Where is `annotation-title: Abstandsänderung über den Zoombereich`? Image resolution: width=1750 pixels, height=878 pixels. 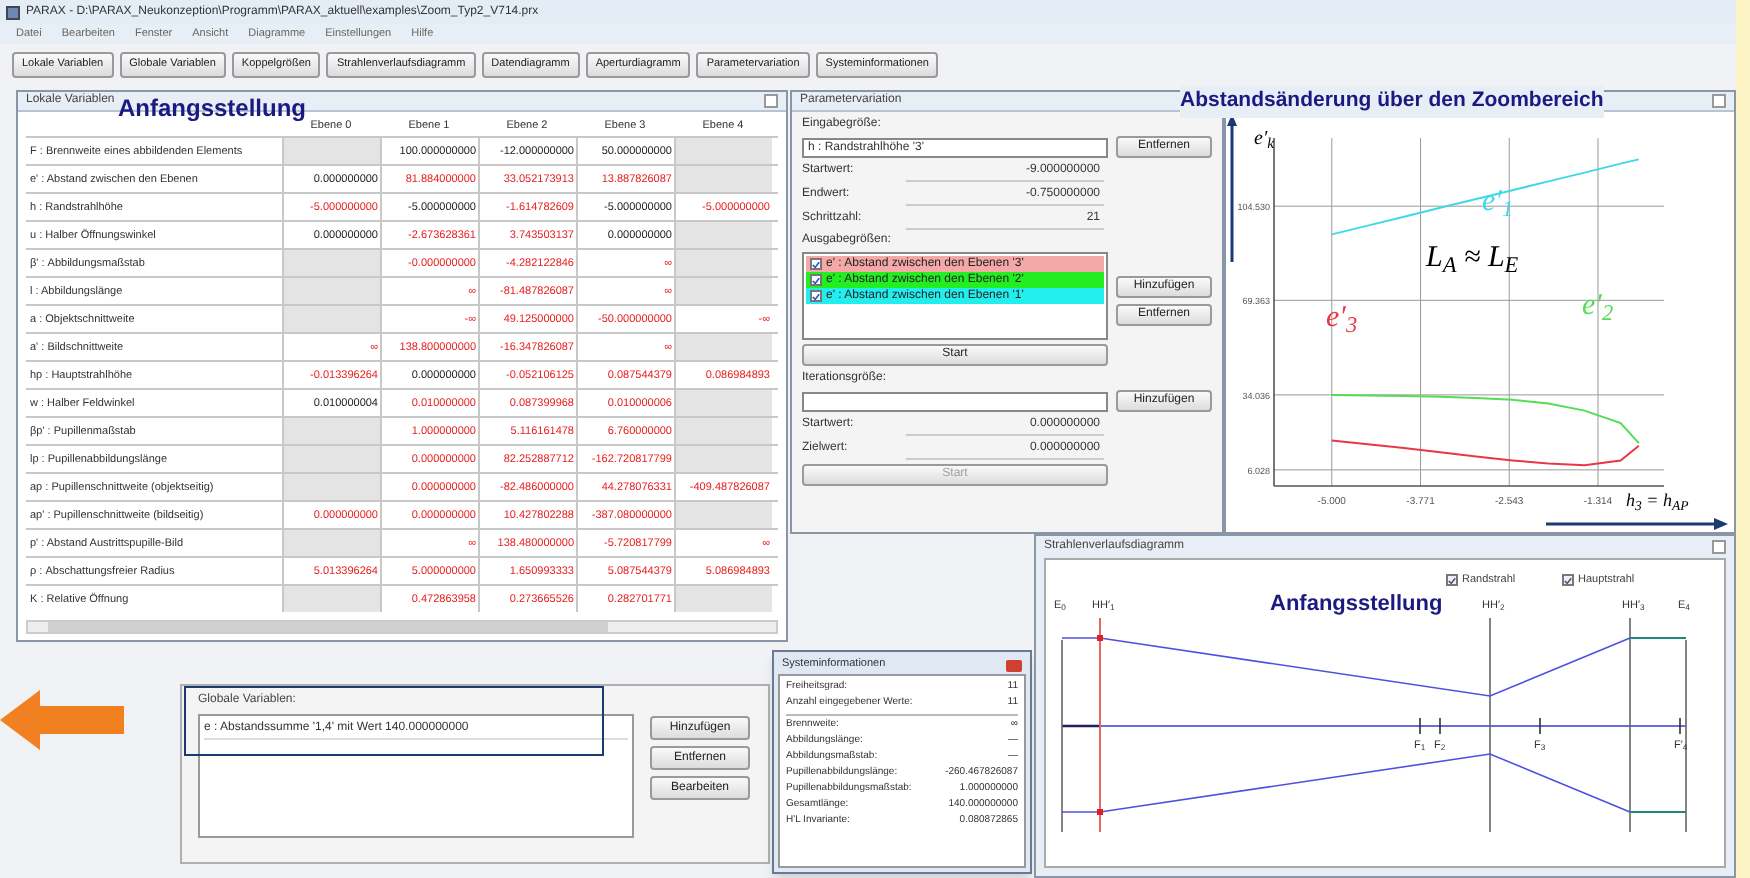
annotation-title: Abstandsänderung über den Zoombereich is located at coordinates (1392, 102).